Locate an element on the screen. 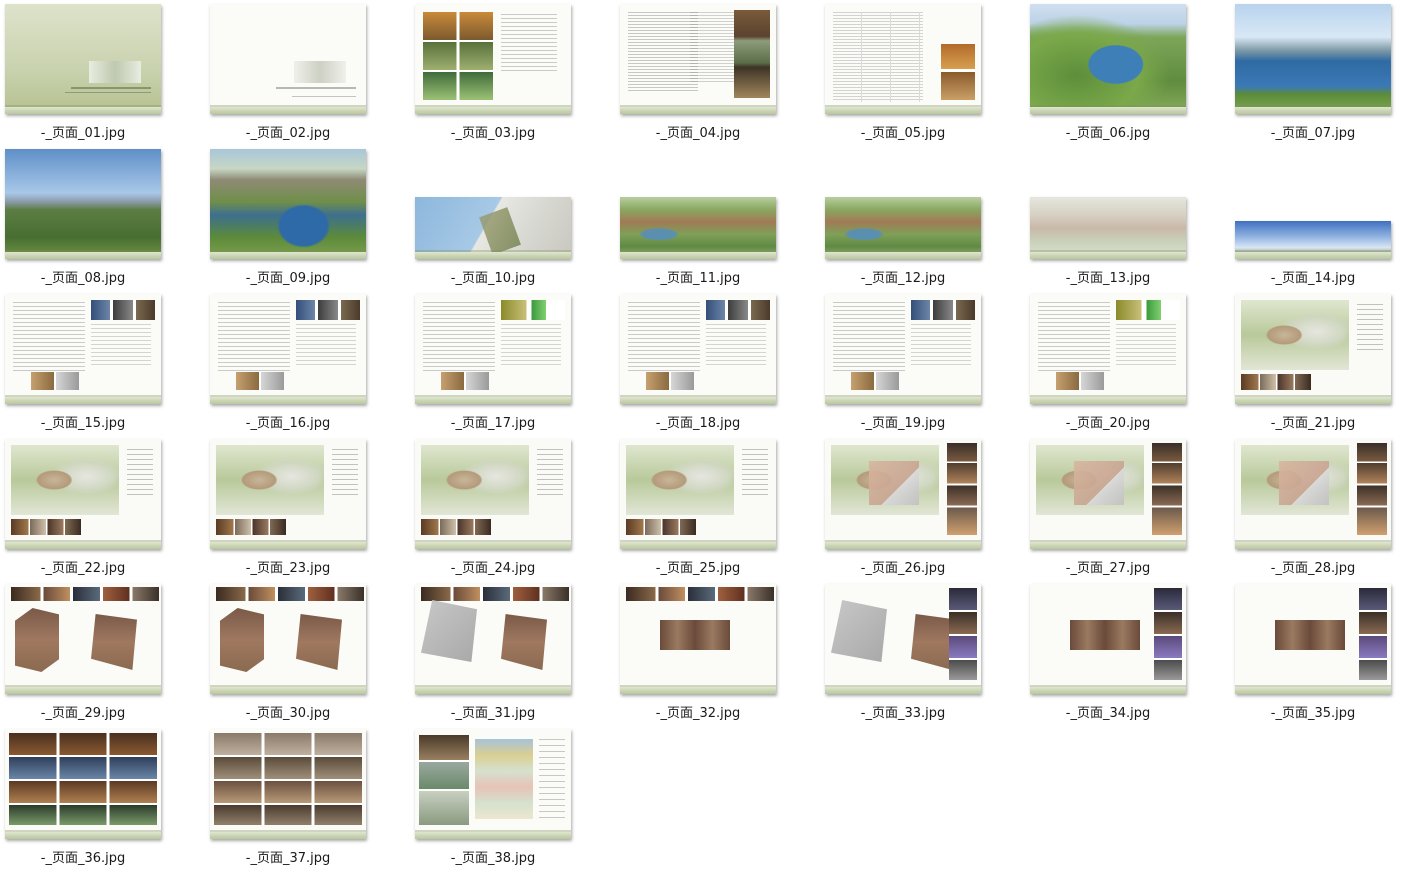  file-name-label: -_页面_33.jpg is located at coordinates (903, 711).